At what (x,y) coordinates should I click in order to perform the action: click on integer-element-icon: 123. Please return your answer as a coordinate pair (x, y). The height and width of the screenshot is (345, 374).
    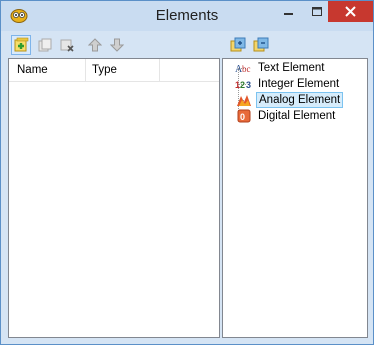
    Looking at the image, I should click on (244, 84).